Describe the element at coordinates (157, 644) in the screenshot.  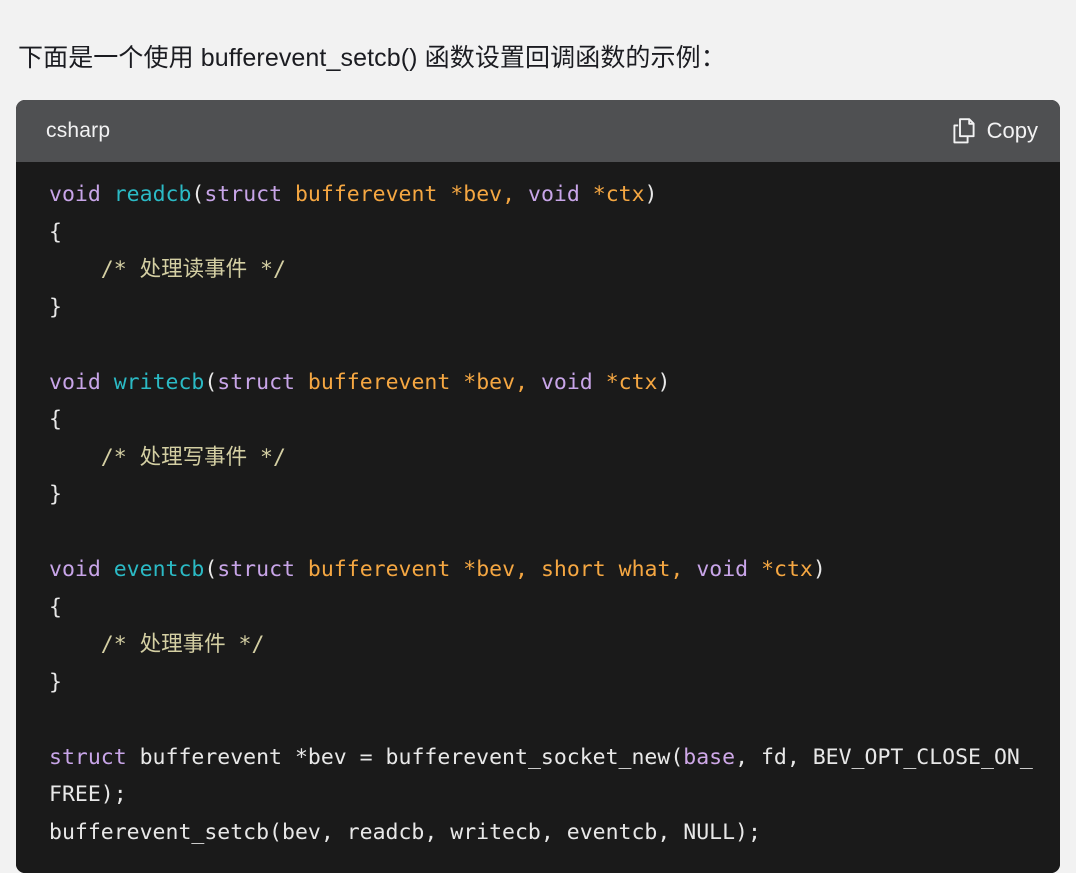
I see `code-token: /* 处理事件 */` at that location.